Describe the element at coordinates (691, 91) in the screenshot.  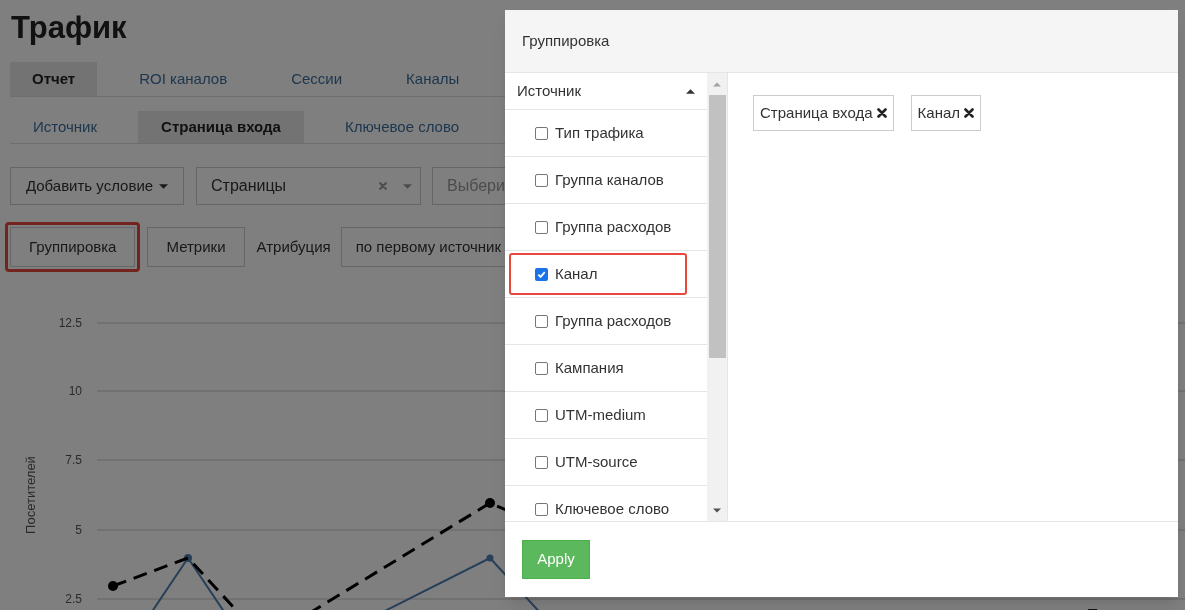
I see `collapse-caret-icon` at that location.